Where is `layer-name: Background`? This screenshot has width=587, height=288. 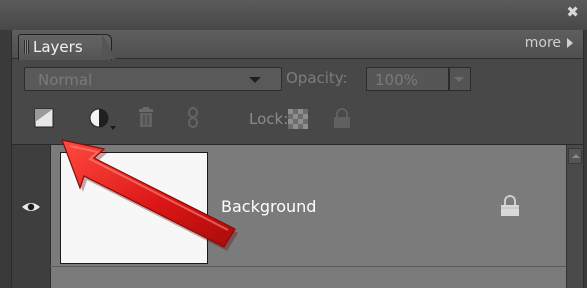 layer-name: Background is located at coordinates (269, 206).